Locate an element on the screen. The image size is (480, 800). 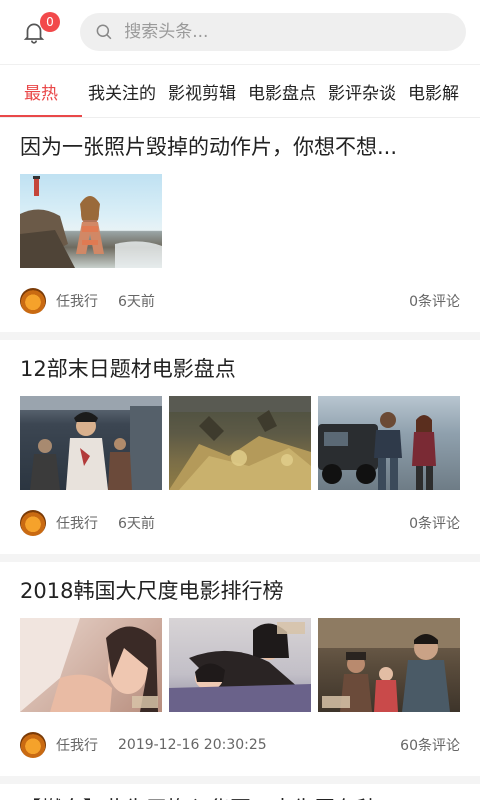
tab-following: 我关注的 is located at coordinates (122, 91).